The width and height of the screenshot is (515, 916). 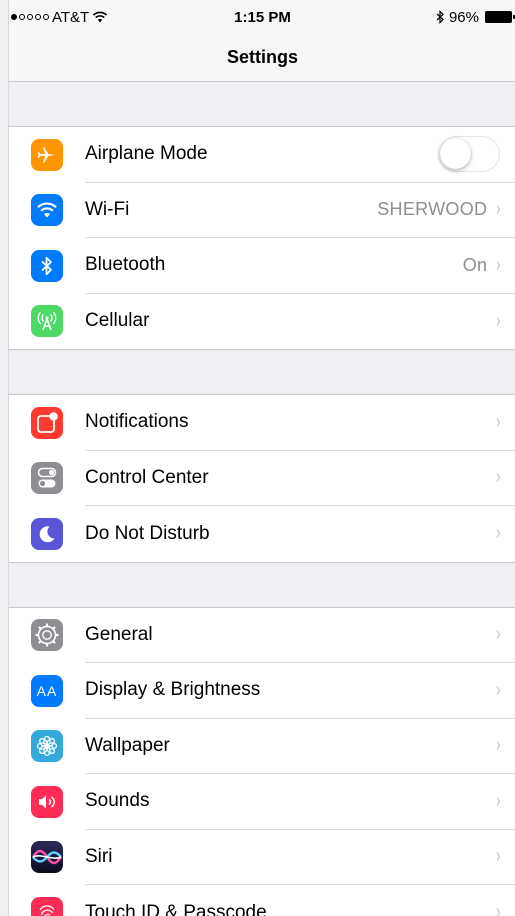 I want to click on row-content: Airplane Mode, so click(x=300, y=155).